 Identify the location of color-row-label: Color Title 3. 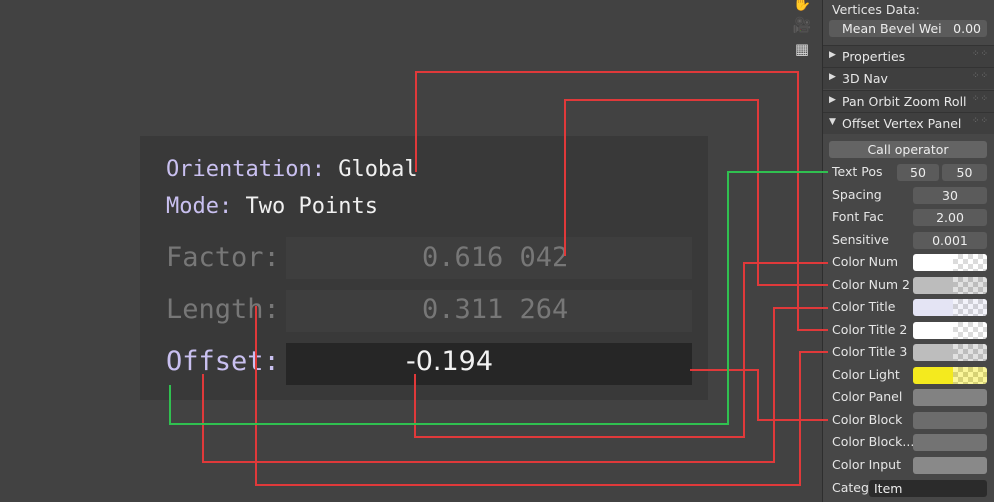
(870, 351).